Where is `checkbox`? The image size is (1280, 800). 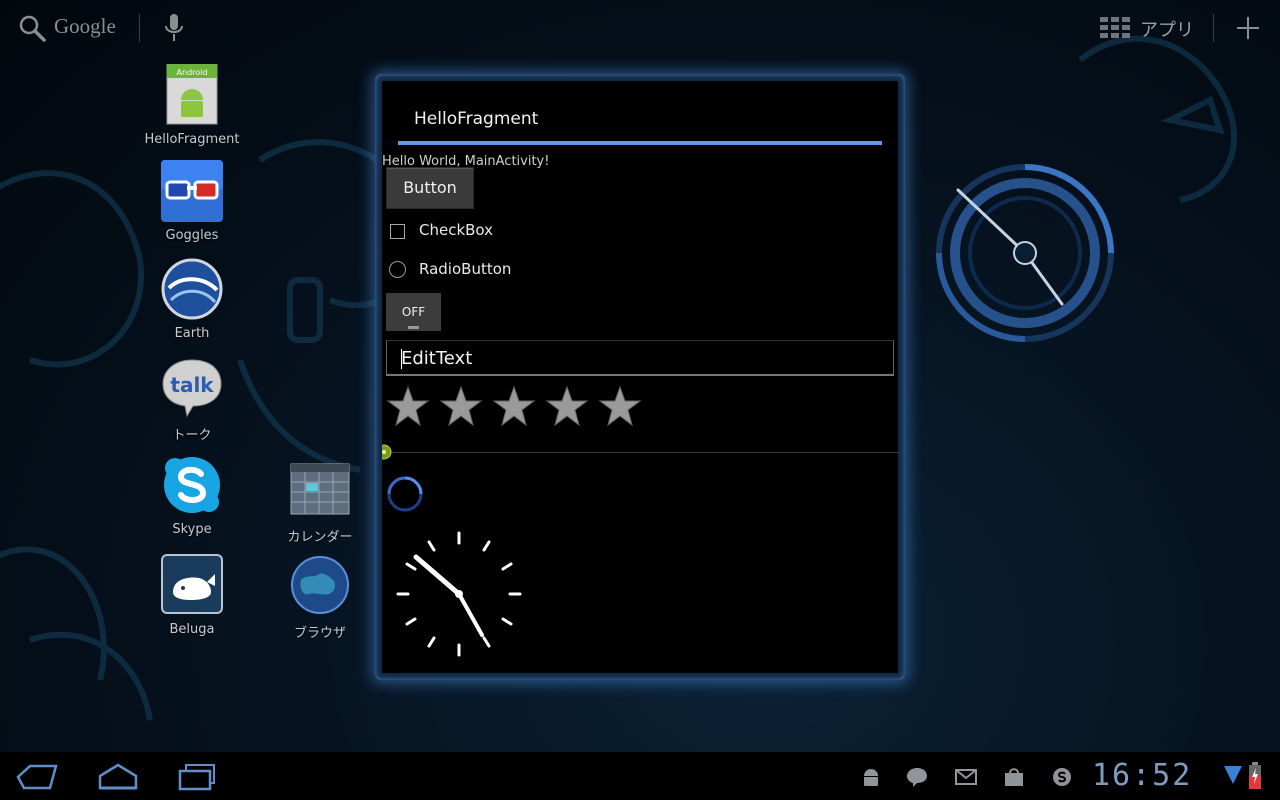
checkbox is located at coordinates (397, 231).